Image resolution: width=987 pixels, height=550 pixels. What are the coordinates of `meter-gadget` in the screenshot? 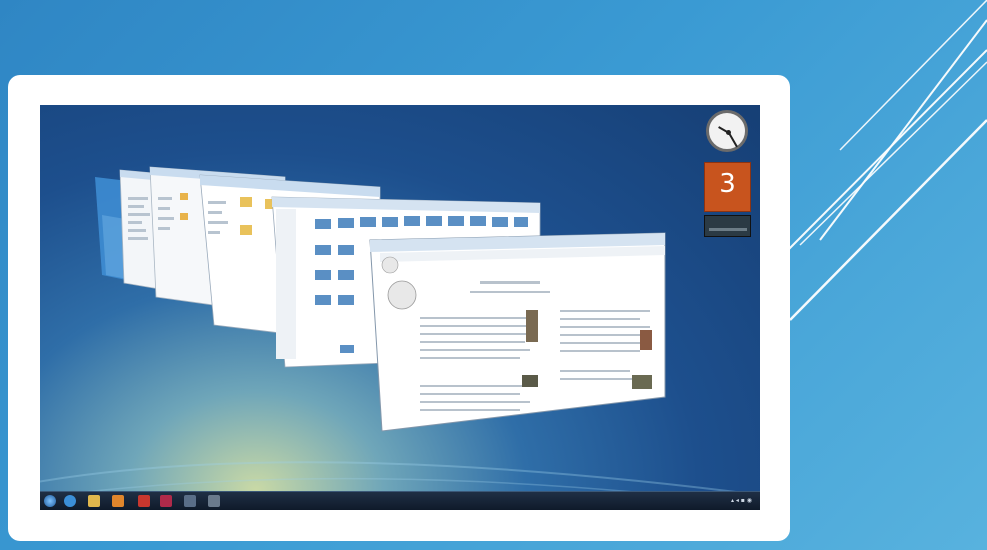 It's located at (727, 226).